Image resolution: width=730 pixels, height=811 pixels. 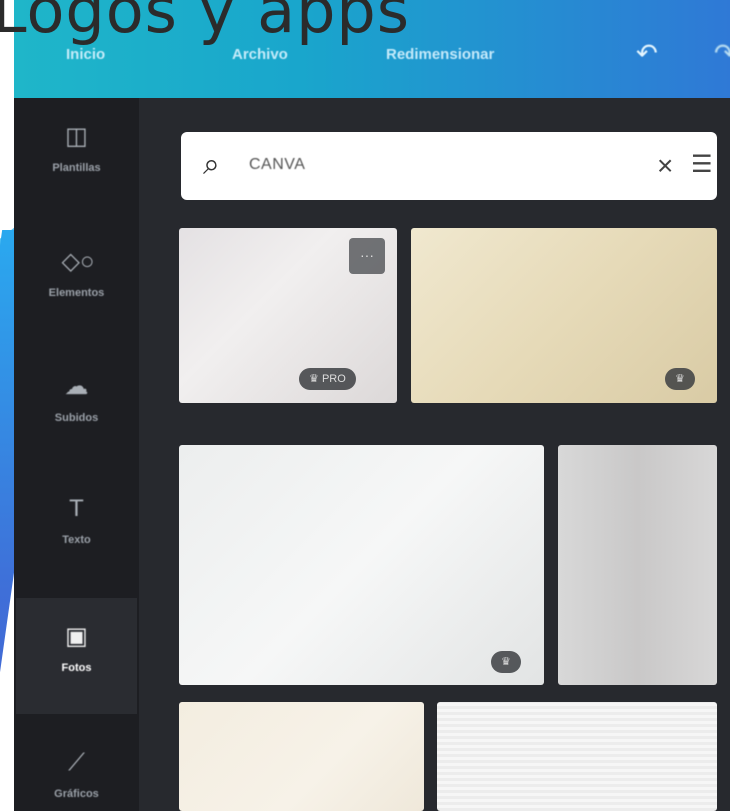 I want to click on chart-icon: ⟋, so click(x=76, y=762).